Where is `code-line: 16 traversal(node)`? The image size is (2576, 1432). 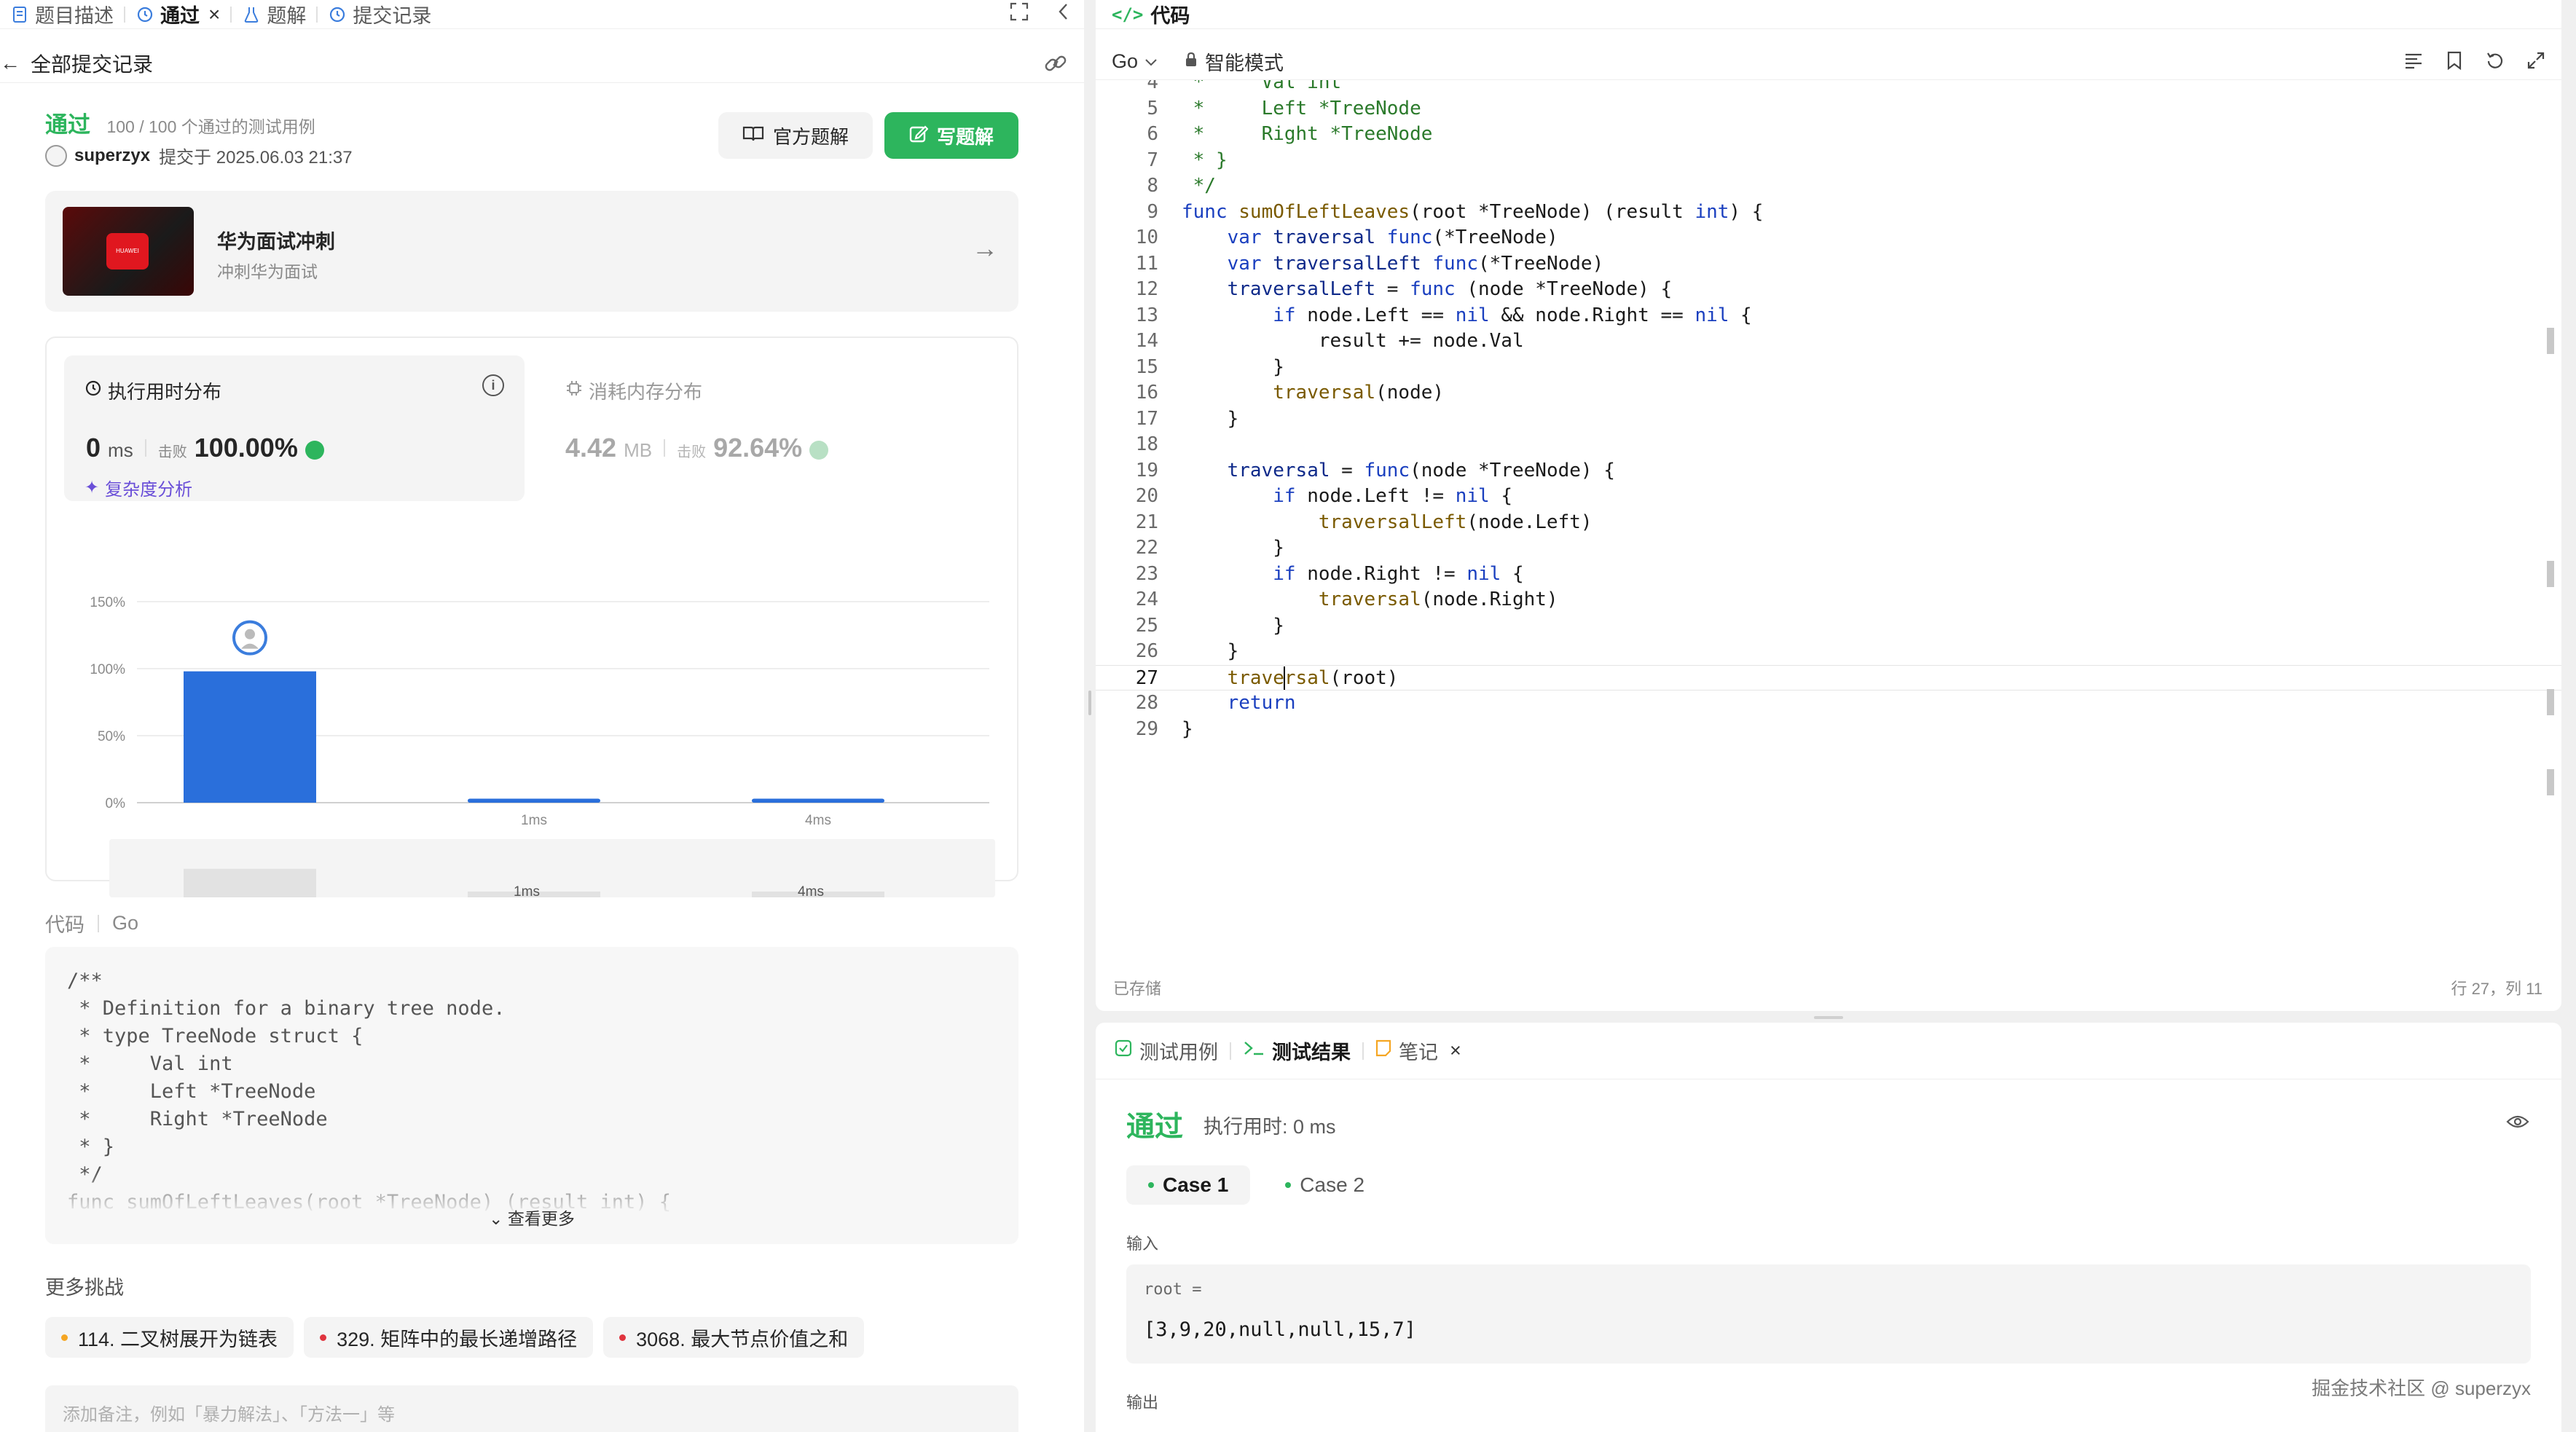 code-line: 16 traversal(node) is located at coordinates (1828, 393).